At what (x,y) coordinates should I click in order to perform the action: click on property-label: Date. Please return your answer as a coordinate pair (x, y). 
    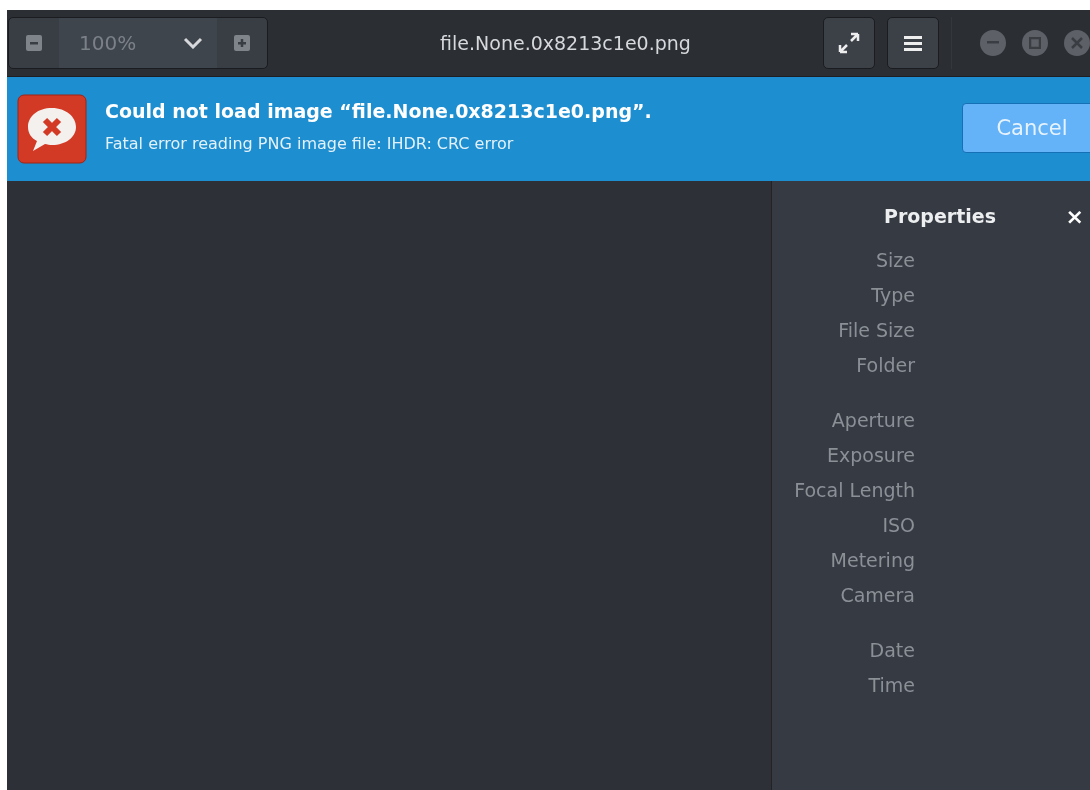
    Looking at the image, I should click on (892, 650).